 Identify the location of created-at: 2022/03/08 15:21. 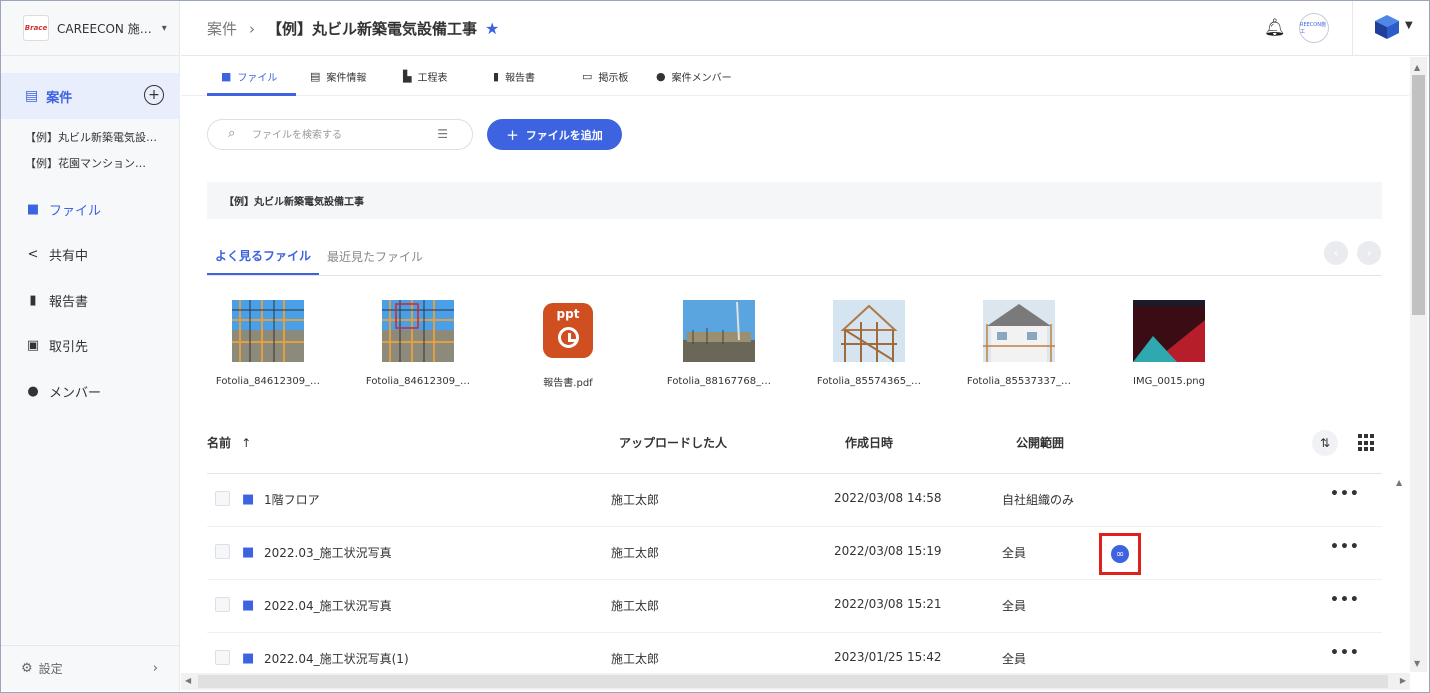
(888, 604).